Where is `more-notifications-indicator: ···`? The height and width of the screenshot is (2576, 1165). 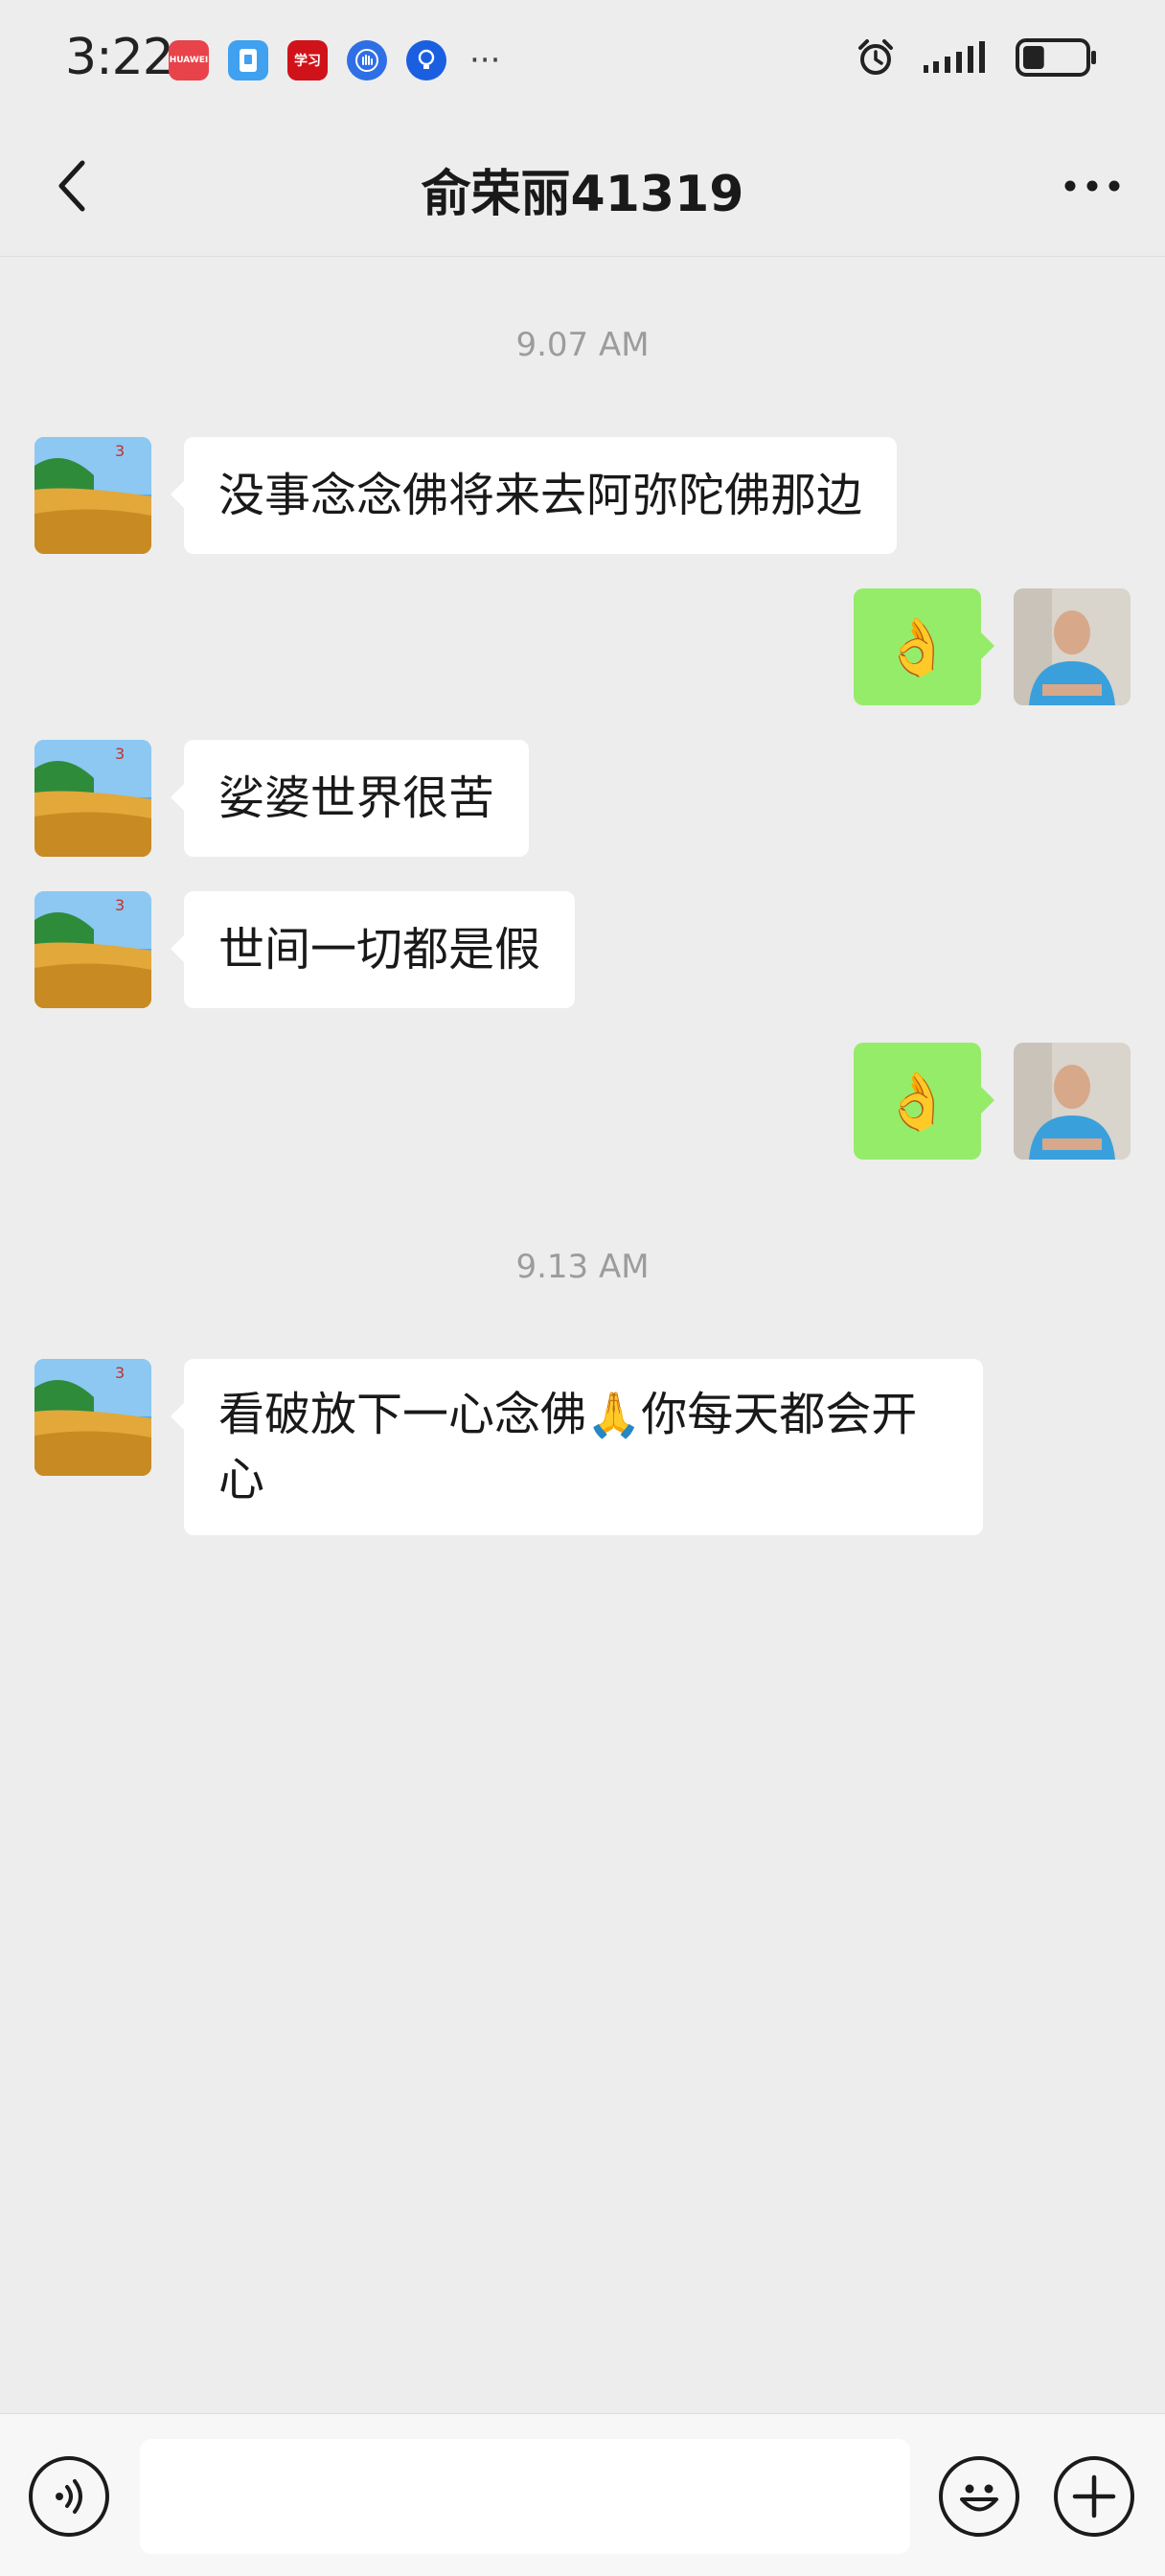 more-notifications-indicator: ··· is located at coordinates (485, 60).